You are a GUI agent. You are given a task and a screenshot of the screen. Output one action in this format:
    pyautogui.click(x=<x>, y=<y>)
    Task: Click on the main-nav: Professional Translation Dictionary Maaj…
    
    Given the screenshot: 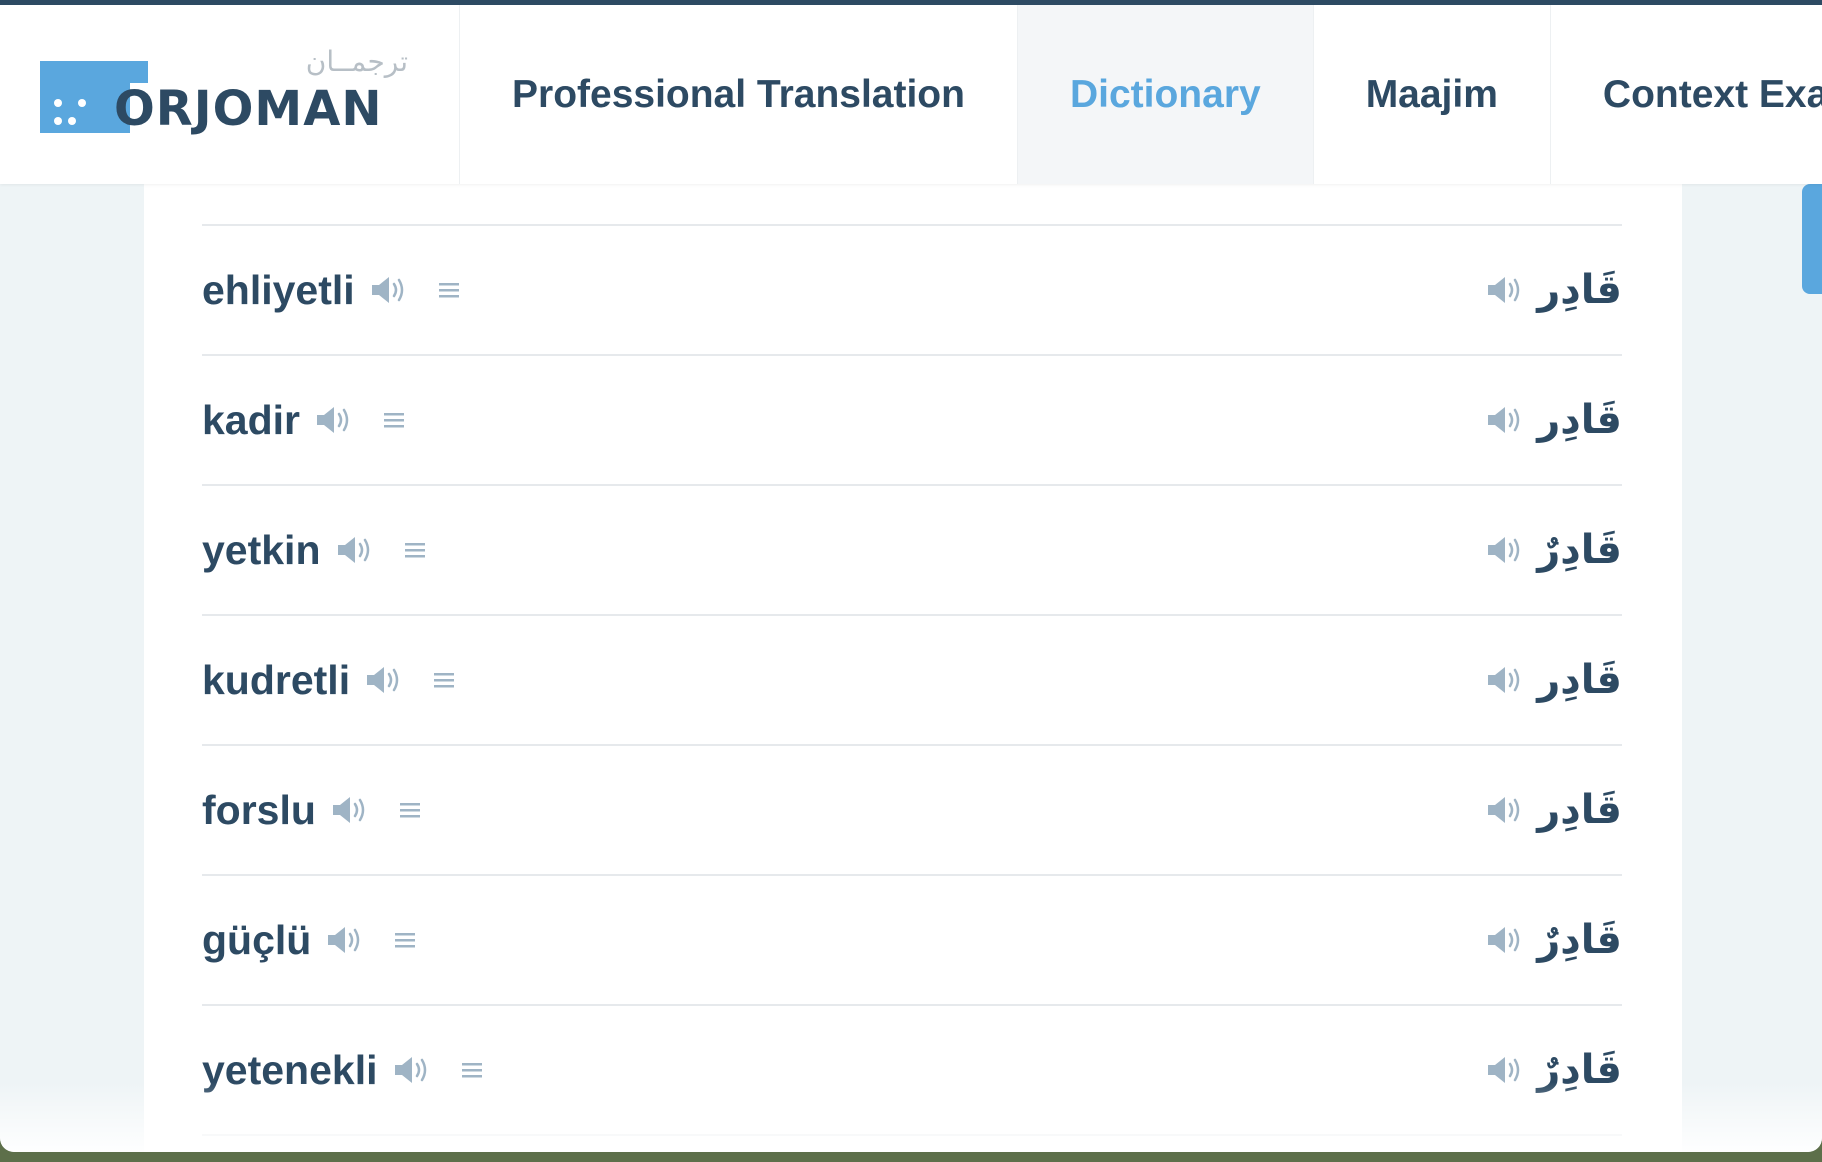 What is the action you would take?
    pyautogui.click(x=1140, y=94)
    